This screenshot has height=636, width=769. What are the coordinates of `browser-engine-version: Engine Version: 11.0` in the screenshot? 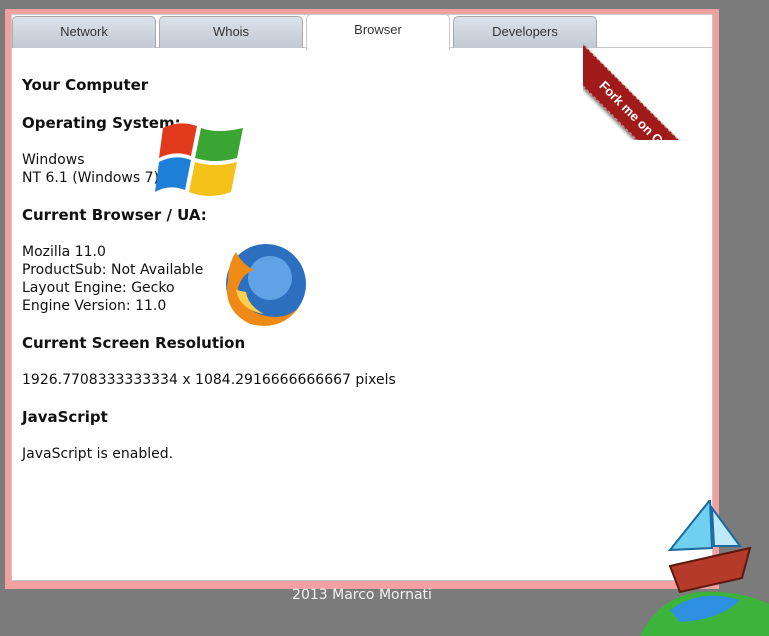 It's located at (94, 306).